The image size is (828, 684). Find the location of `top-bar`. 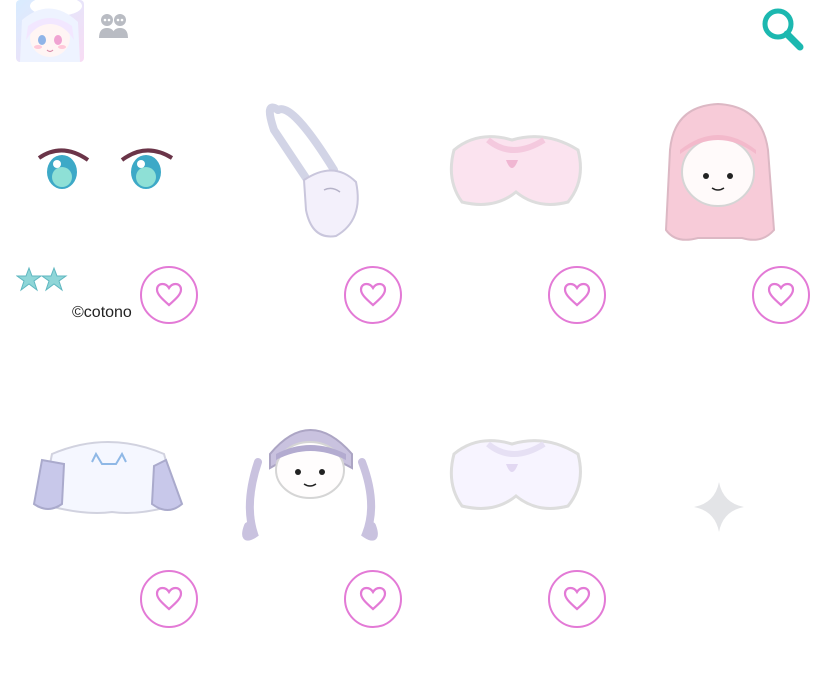

top-bar is located at coordinates (414, 35).